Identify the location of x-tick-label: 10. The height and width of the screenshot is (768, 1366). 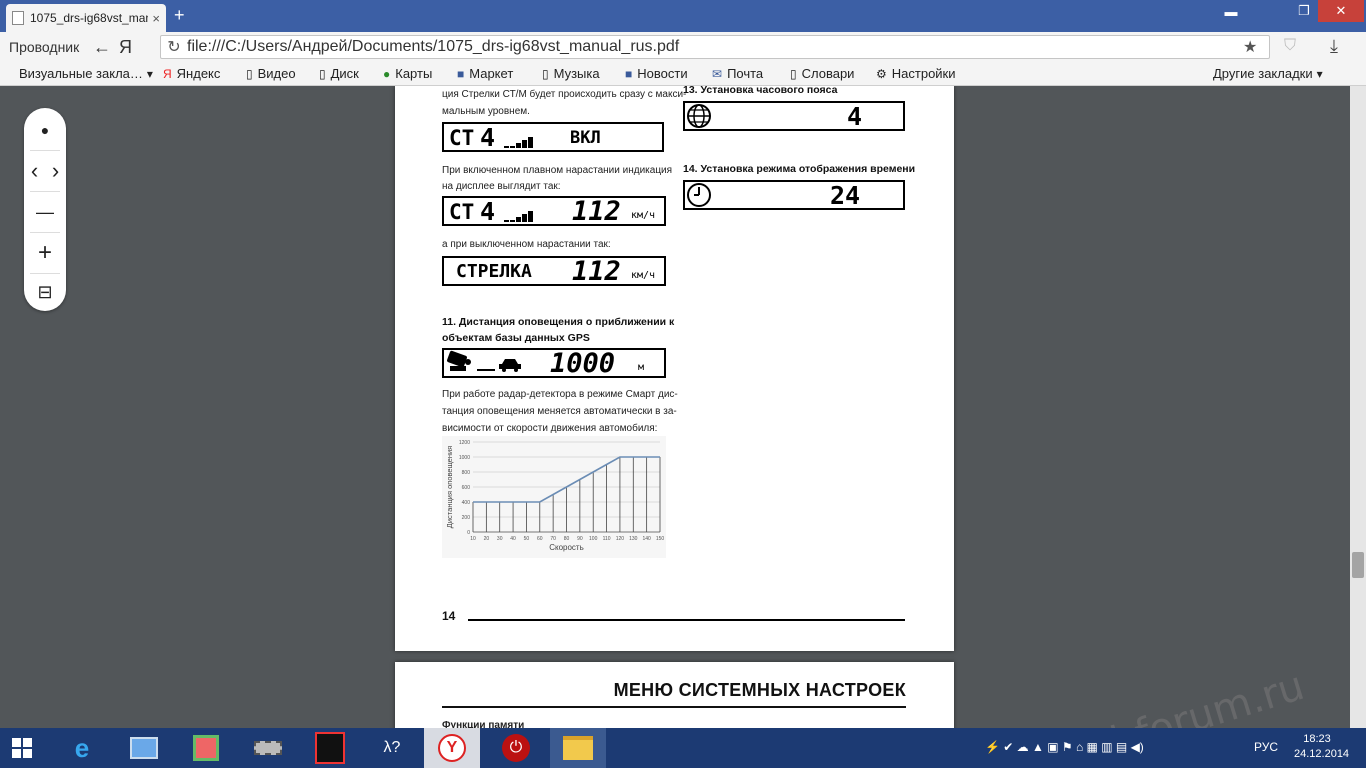
(473, 539).